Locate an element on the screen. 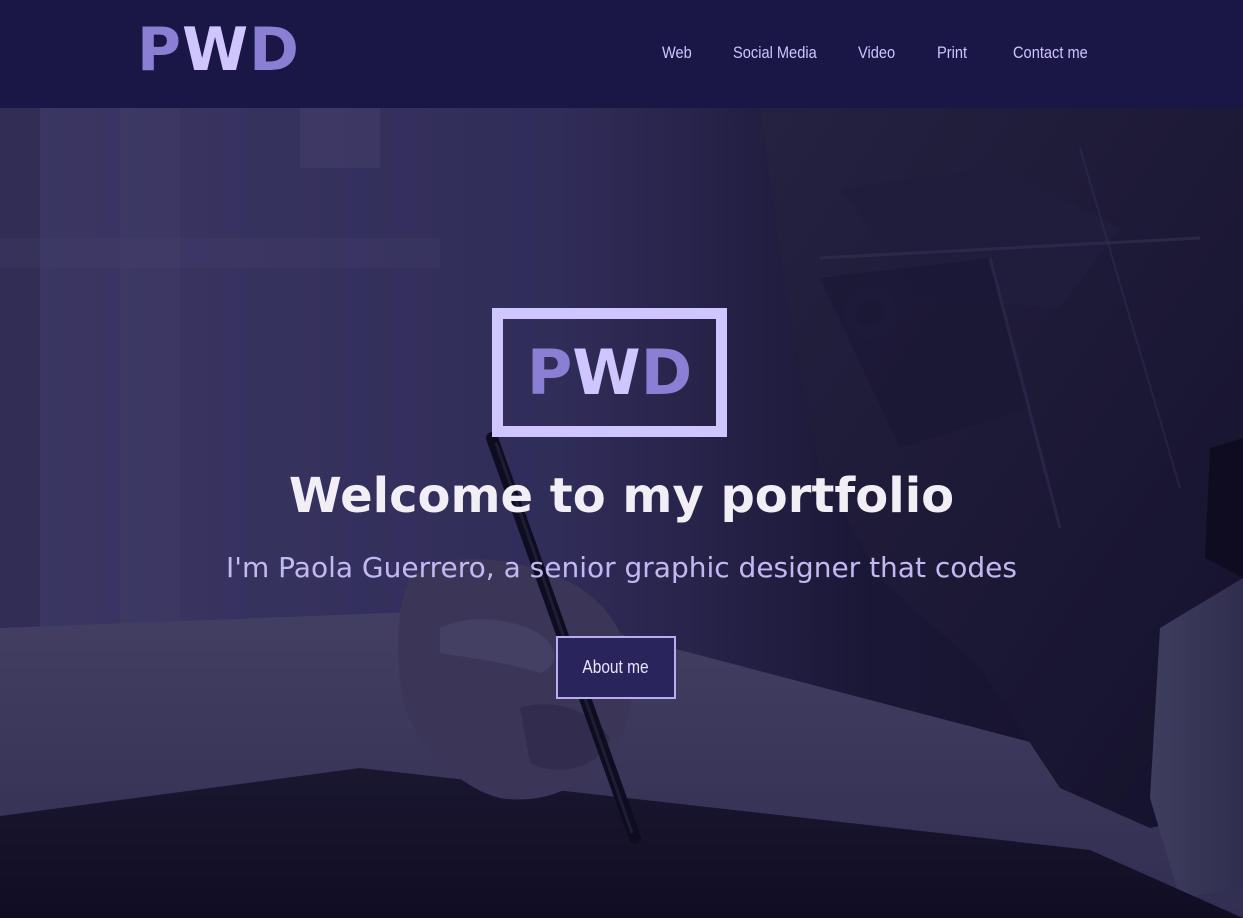  nav-link-video: Video is located at coordinates (876, 53).